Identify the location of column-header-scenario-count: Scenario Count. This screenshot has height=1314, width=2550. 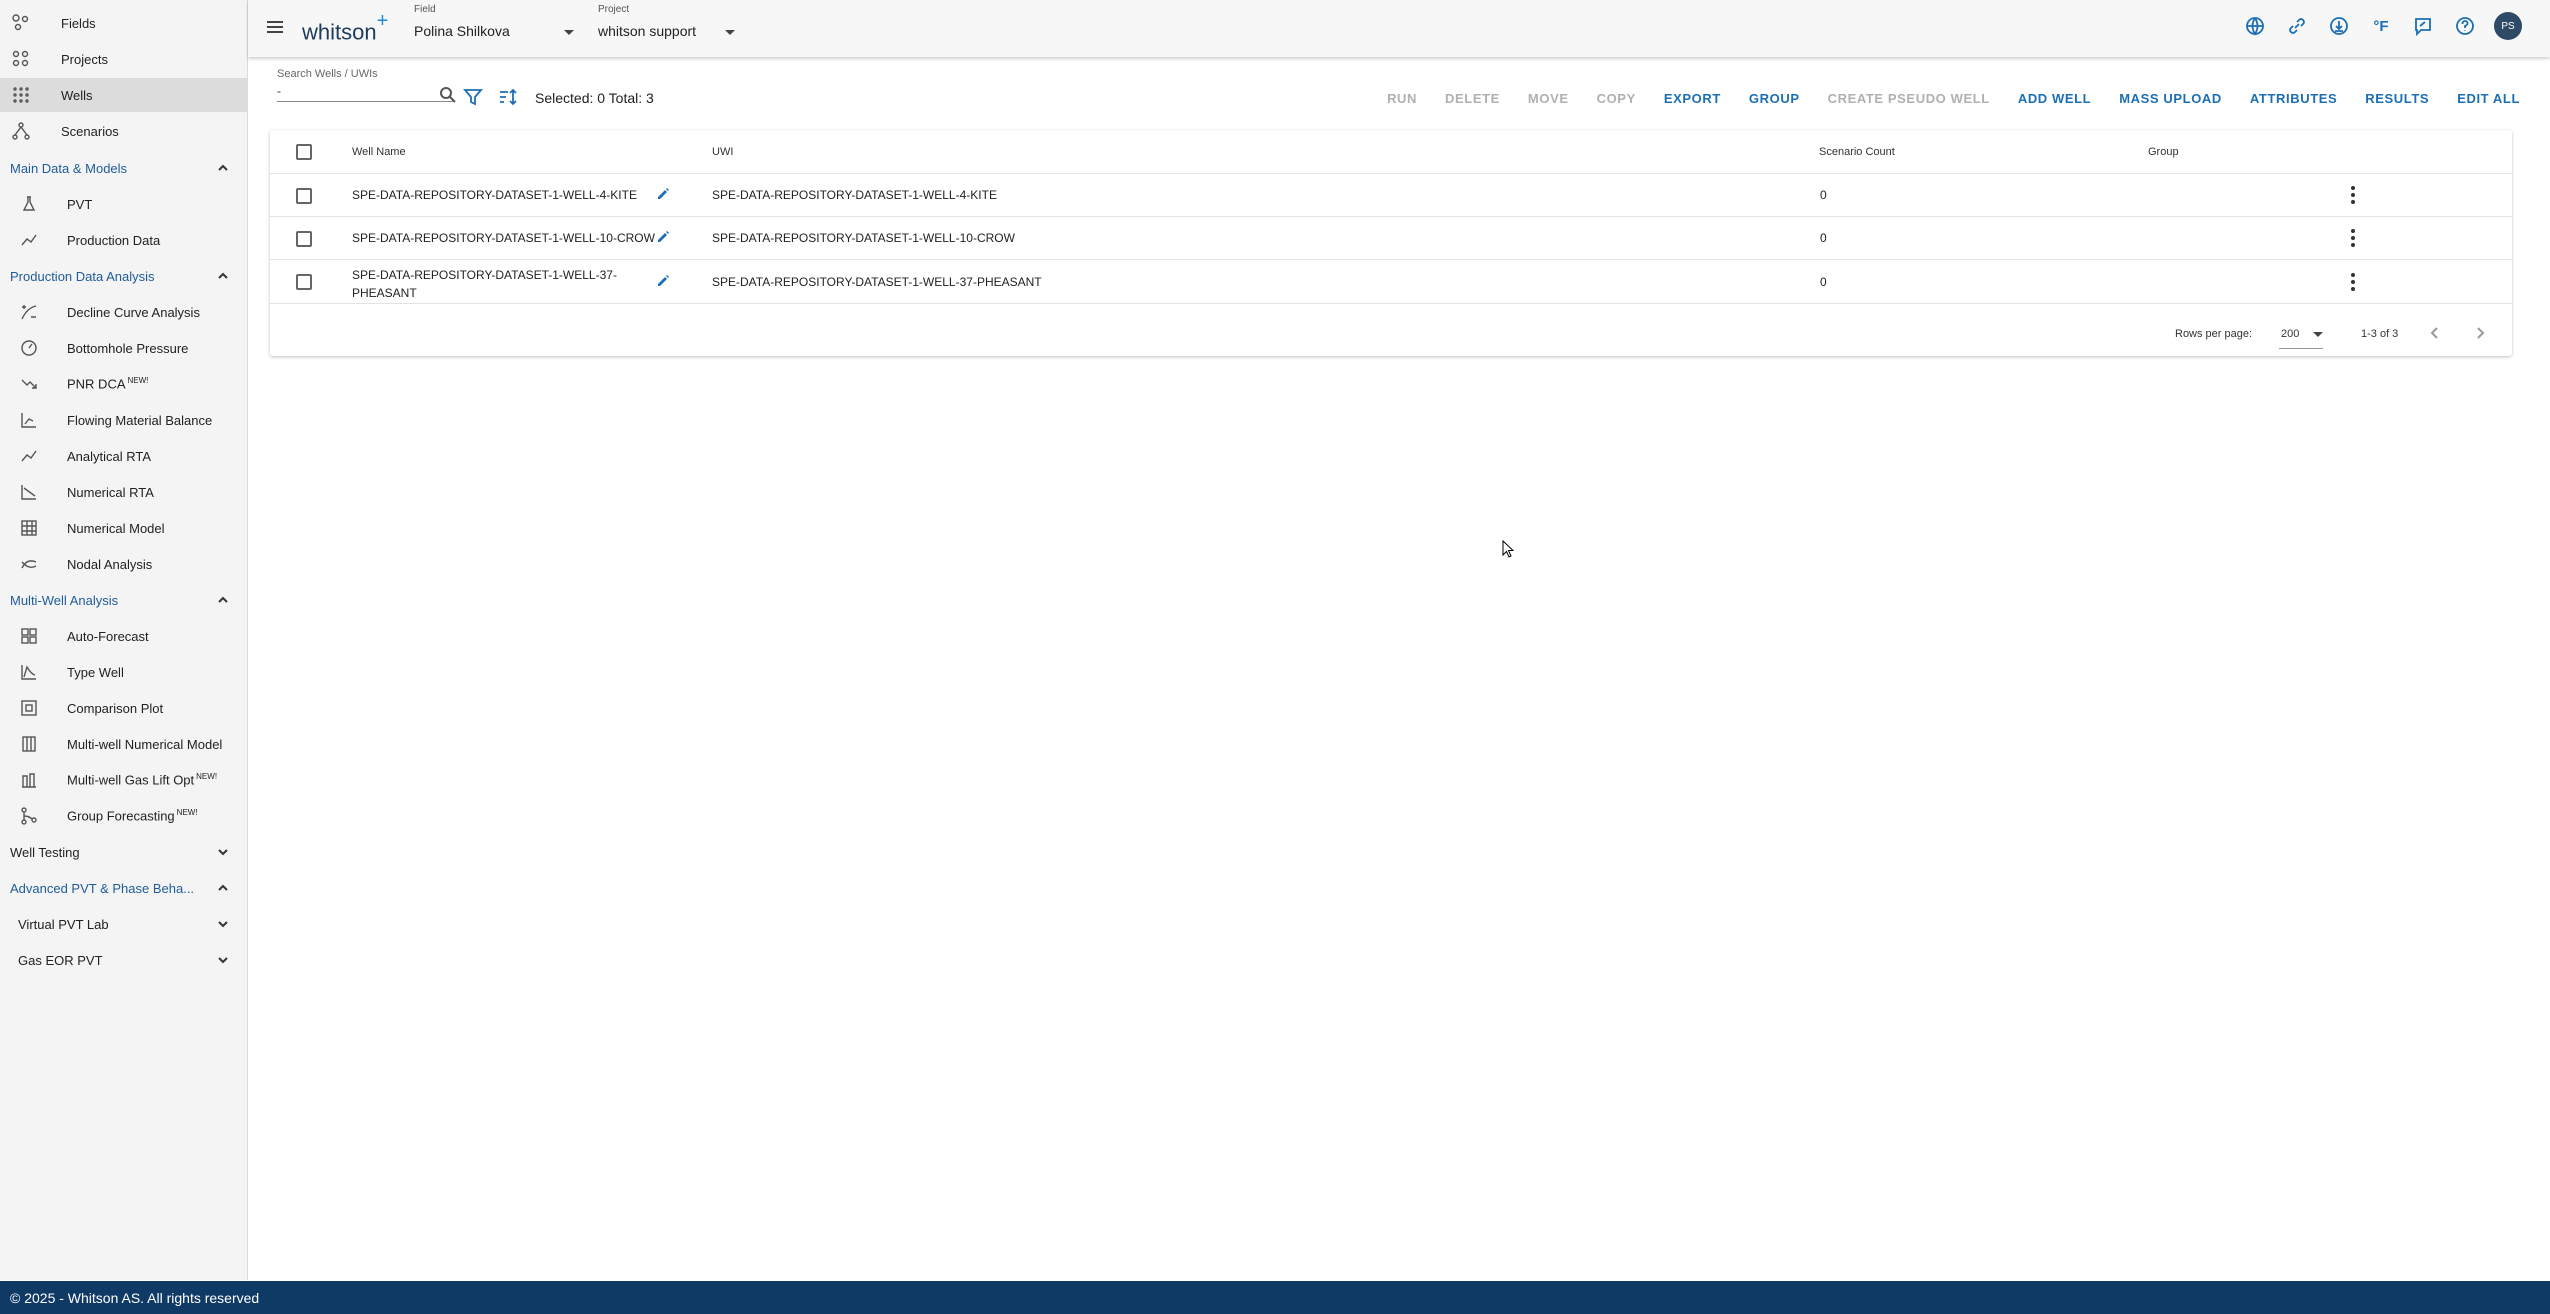
(1857, 152).